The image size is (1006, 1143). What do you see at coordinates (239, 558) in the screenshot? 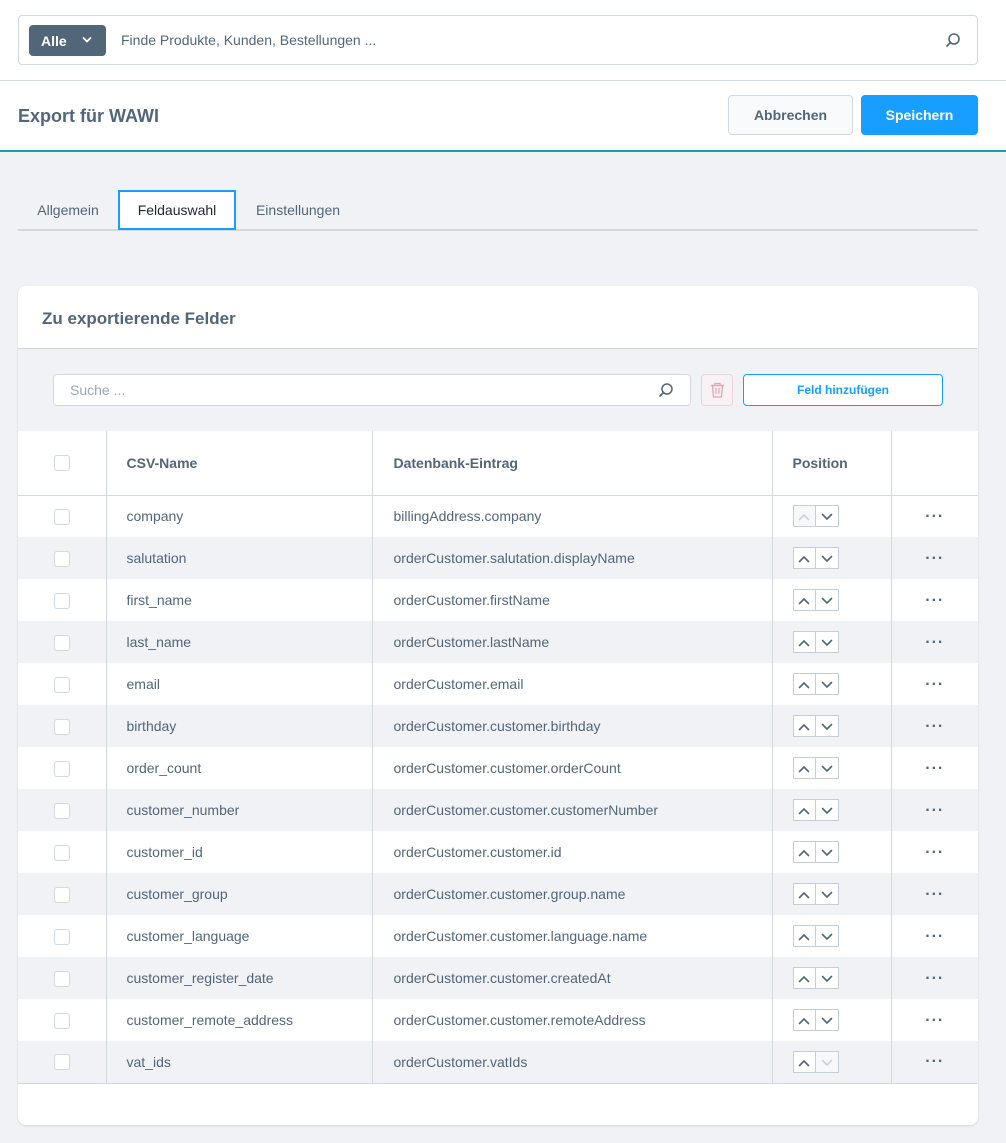
I see `csv-name-cell: salutation` at bounding box center [239, 558].